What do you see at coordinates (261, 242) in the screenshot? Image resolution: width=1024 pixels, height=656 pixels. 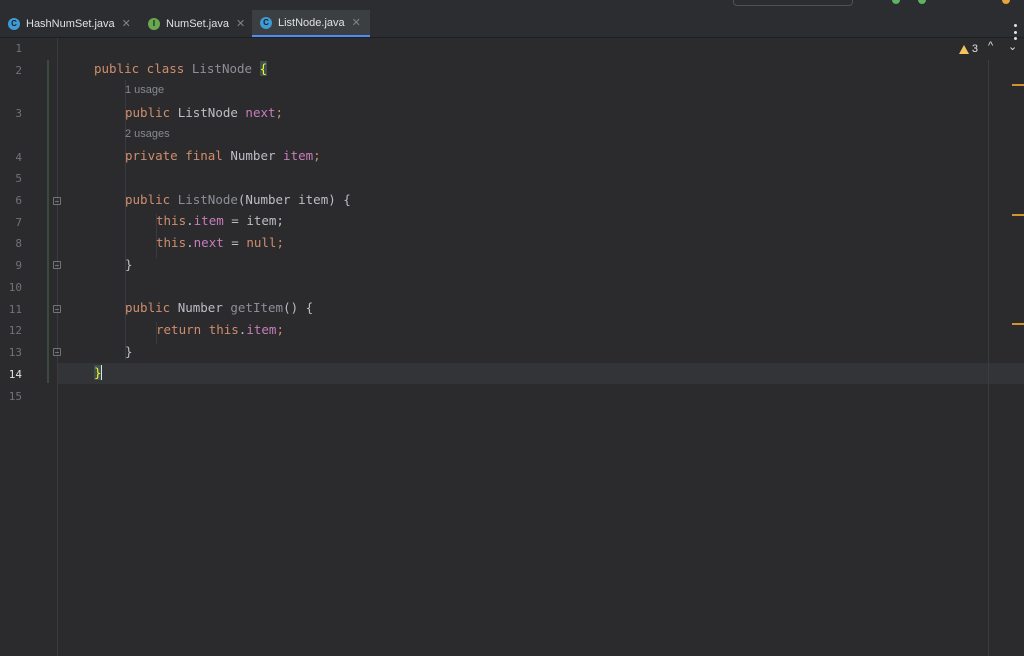 I see `keyword: null` at bounding box center [261, 242].